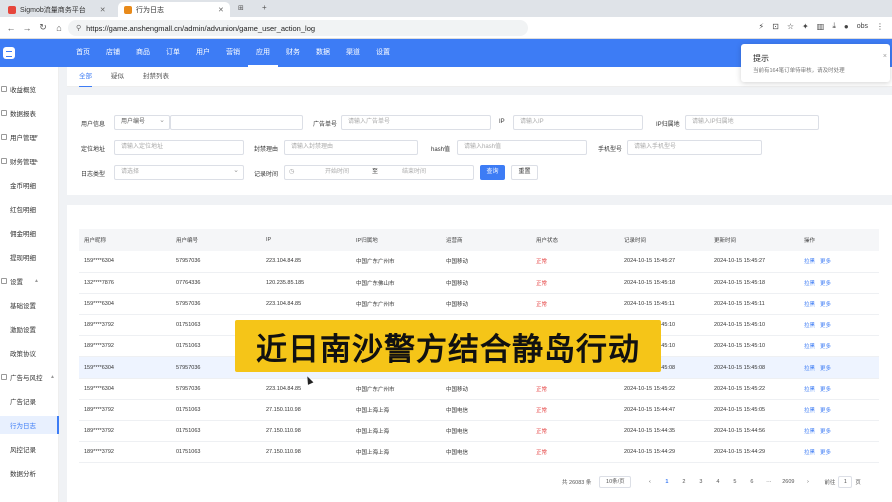 Image resolution: width=892 pixels, height=502 pixels. Describe the element at coordinates (29, 377) in the screenshot. I see `sidebar-group-ads-risk: 广告与风控 ▲` at that location.